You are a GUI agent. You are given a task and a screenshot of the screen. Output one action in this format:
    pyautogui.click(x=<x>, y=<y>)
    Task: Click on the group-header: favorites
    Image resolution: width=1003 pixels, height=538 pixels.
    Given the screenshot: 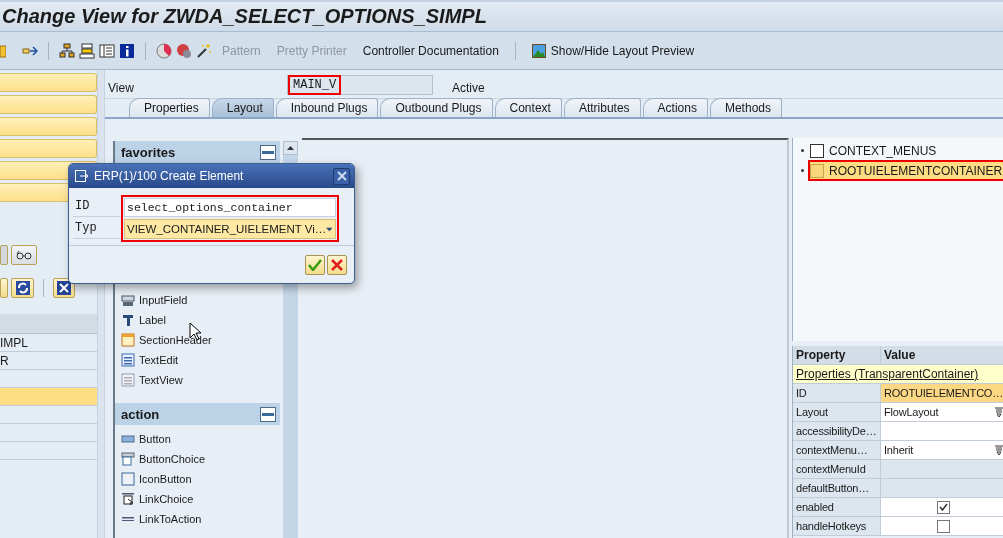 What is the action you would take?
    pyautogui.click(x=197, y=152)
    